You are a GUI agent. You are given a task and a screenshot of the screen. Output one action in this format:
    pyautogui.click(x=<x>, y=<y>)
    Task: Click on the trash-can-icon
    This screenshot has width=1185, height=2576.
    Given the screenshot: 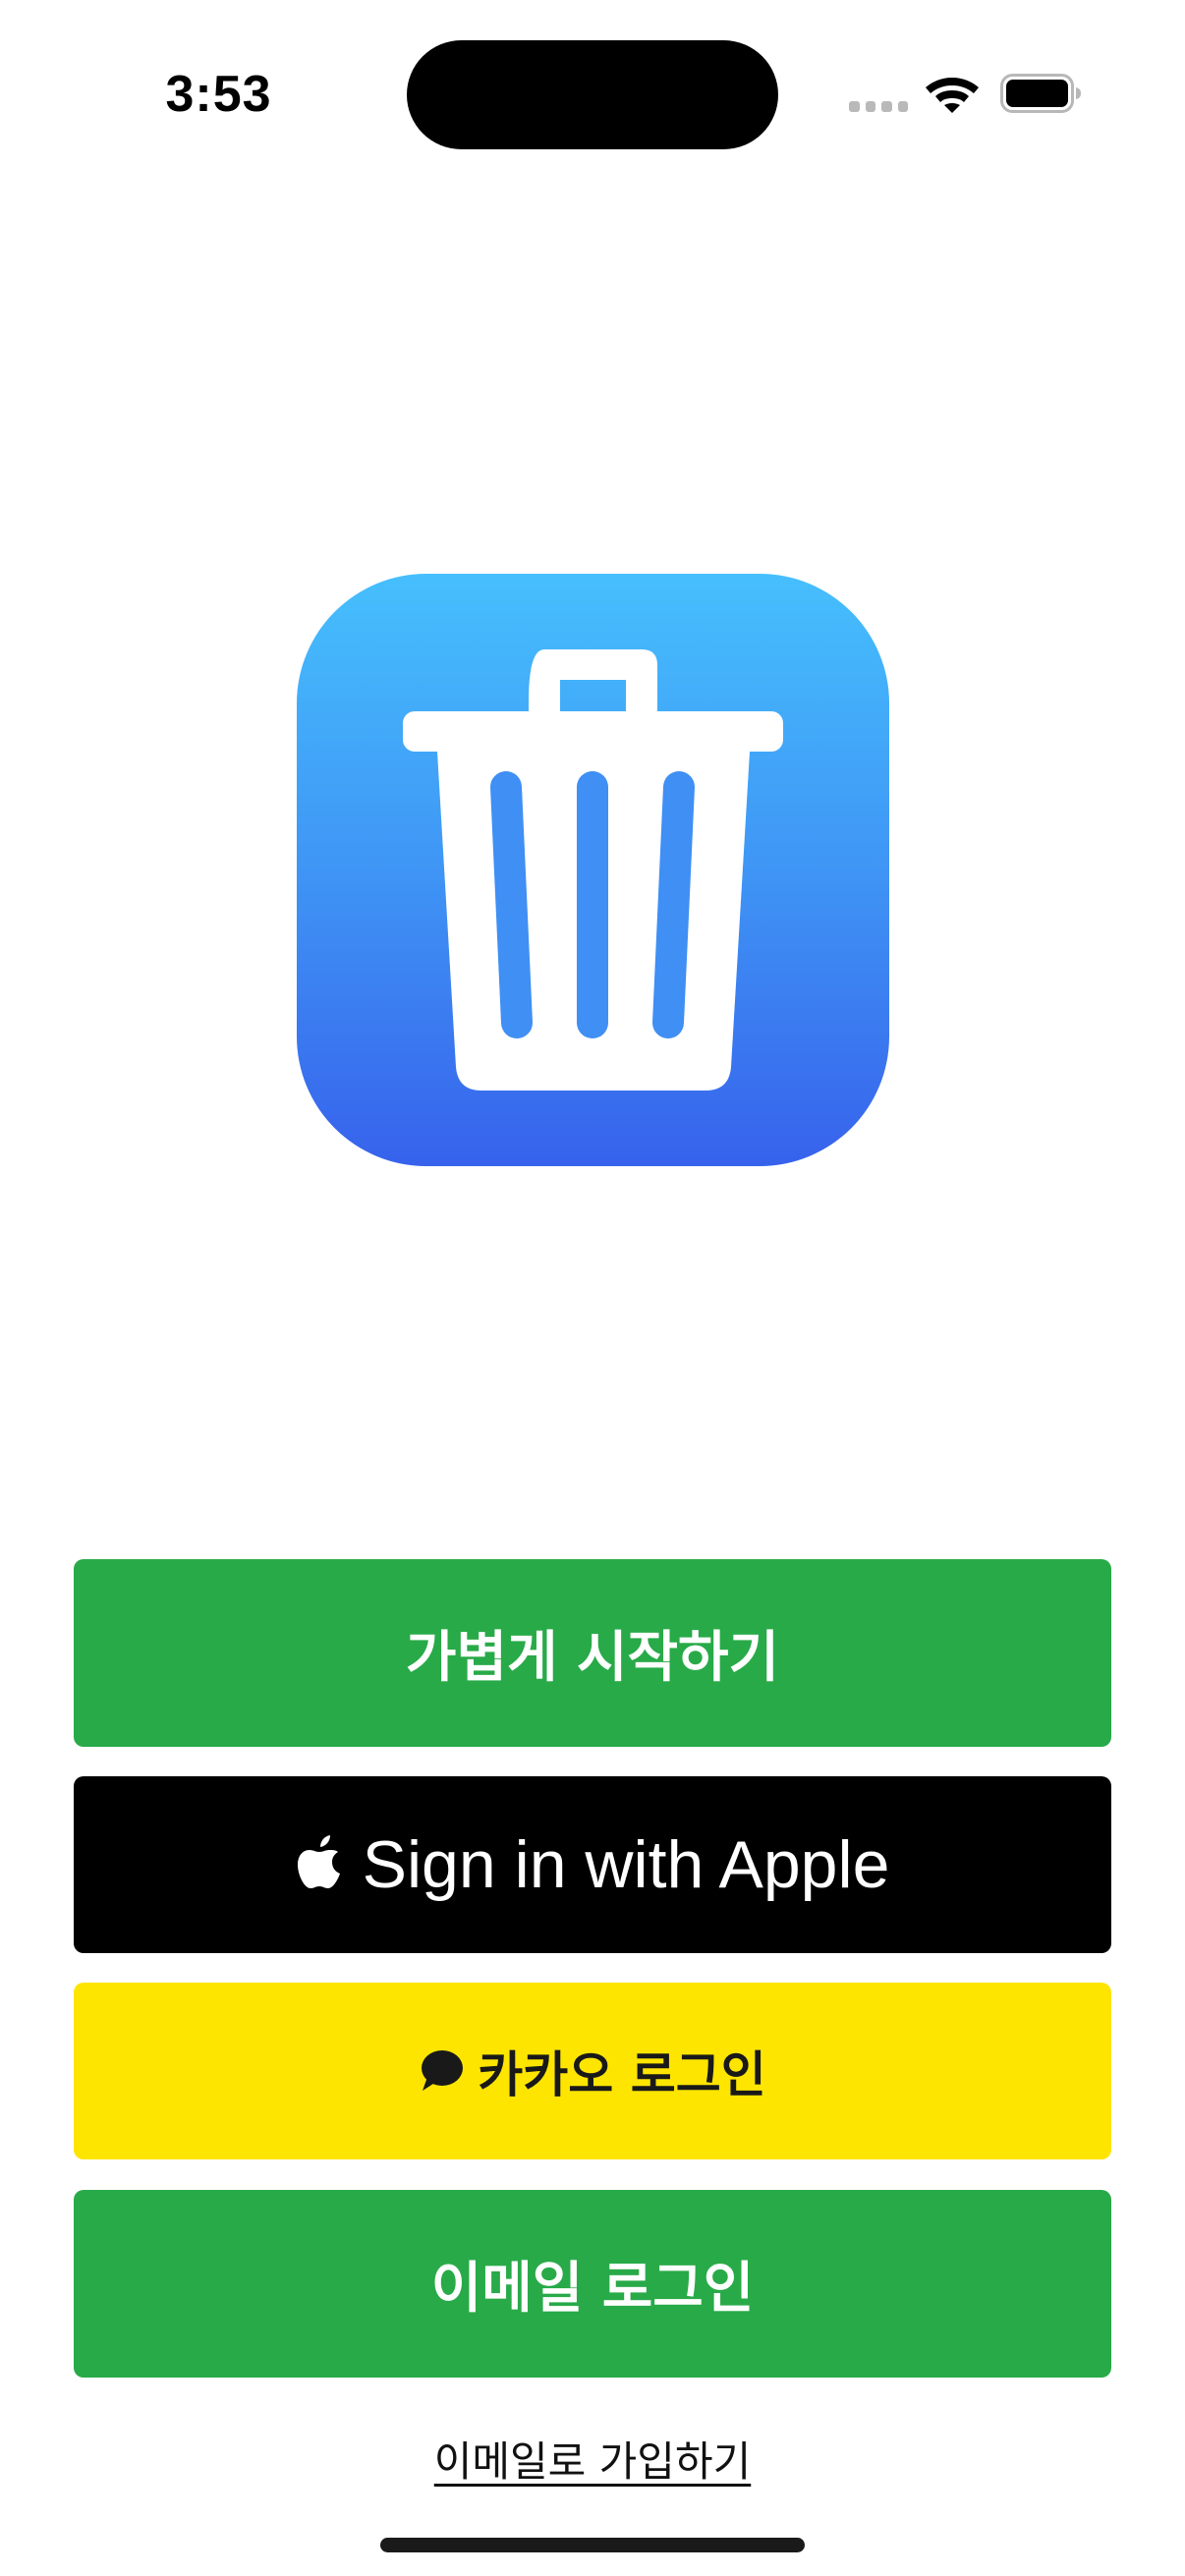 What is the action you would take?
    pyautogui.click(x=593, y=870)
    